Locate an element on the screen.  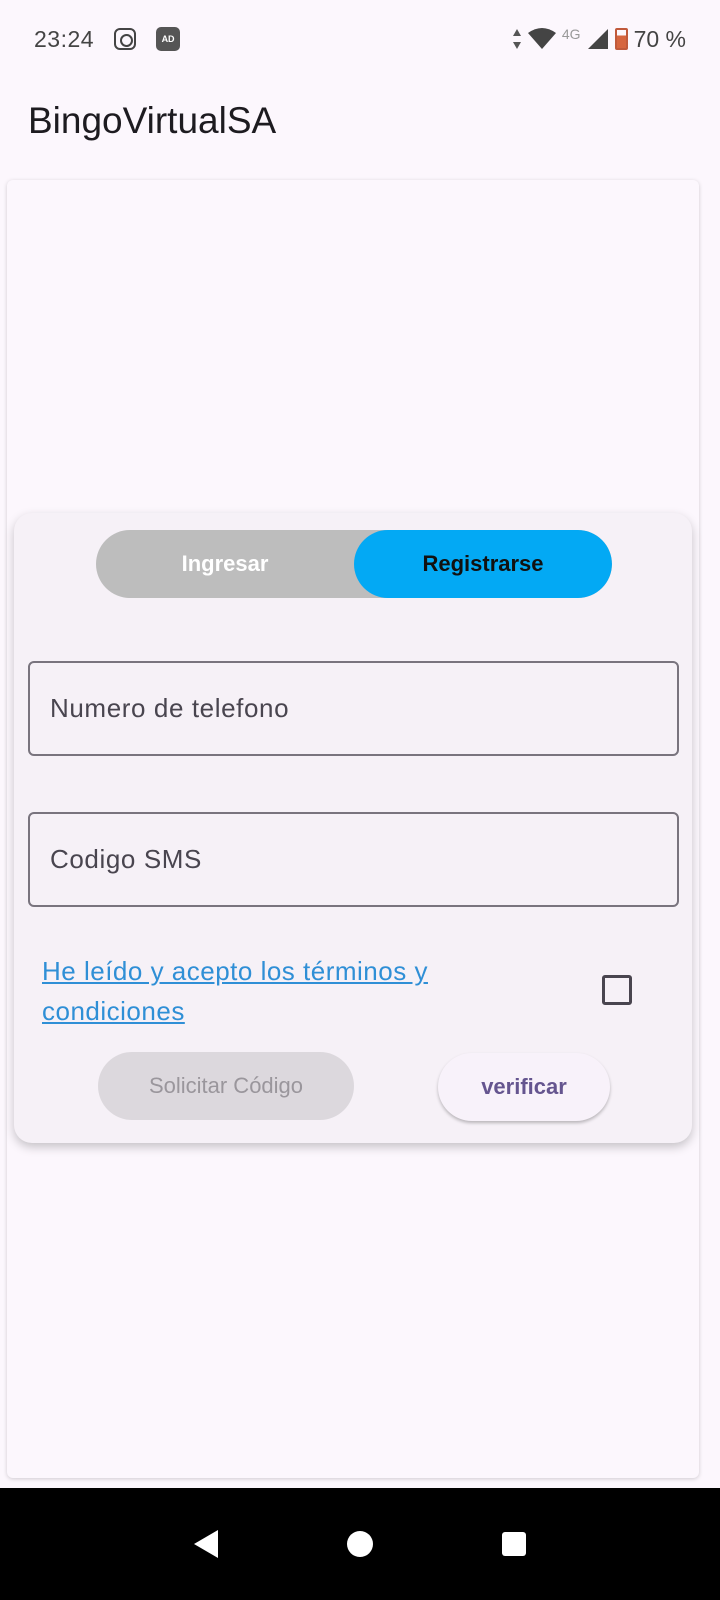
home-icon is located at coordinates (359, 1544).